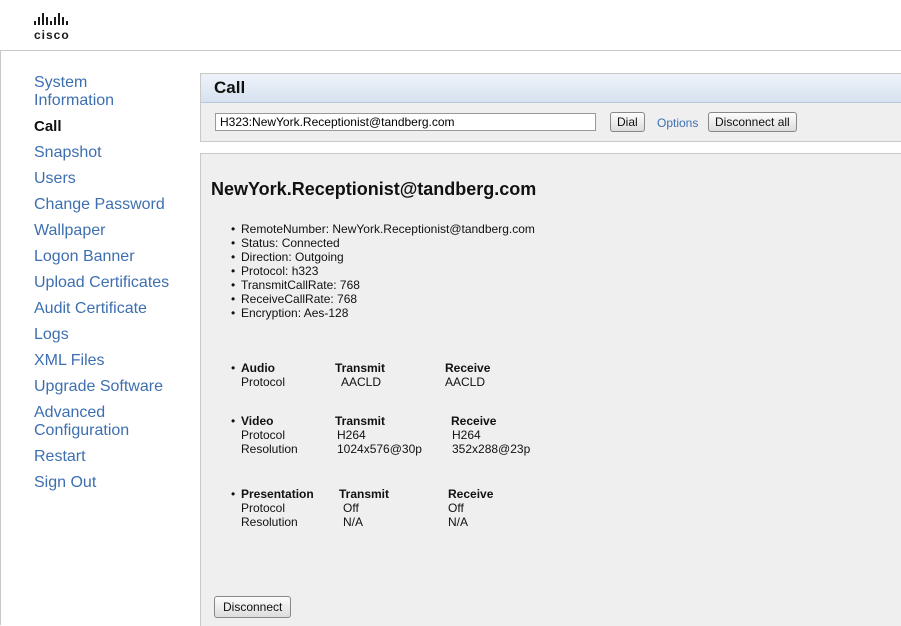 This screenshot has width=901, height=626. Describe the element at coordinates (52, 35) in the screenshot. I see `cisco-logo-text: cisco` at that location.